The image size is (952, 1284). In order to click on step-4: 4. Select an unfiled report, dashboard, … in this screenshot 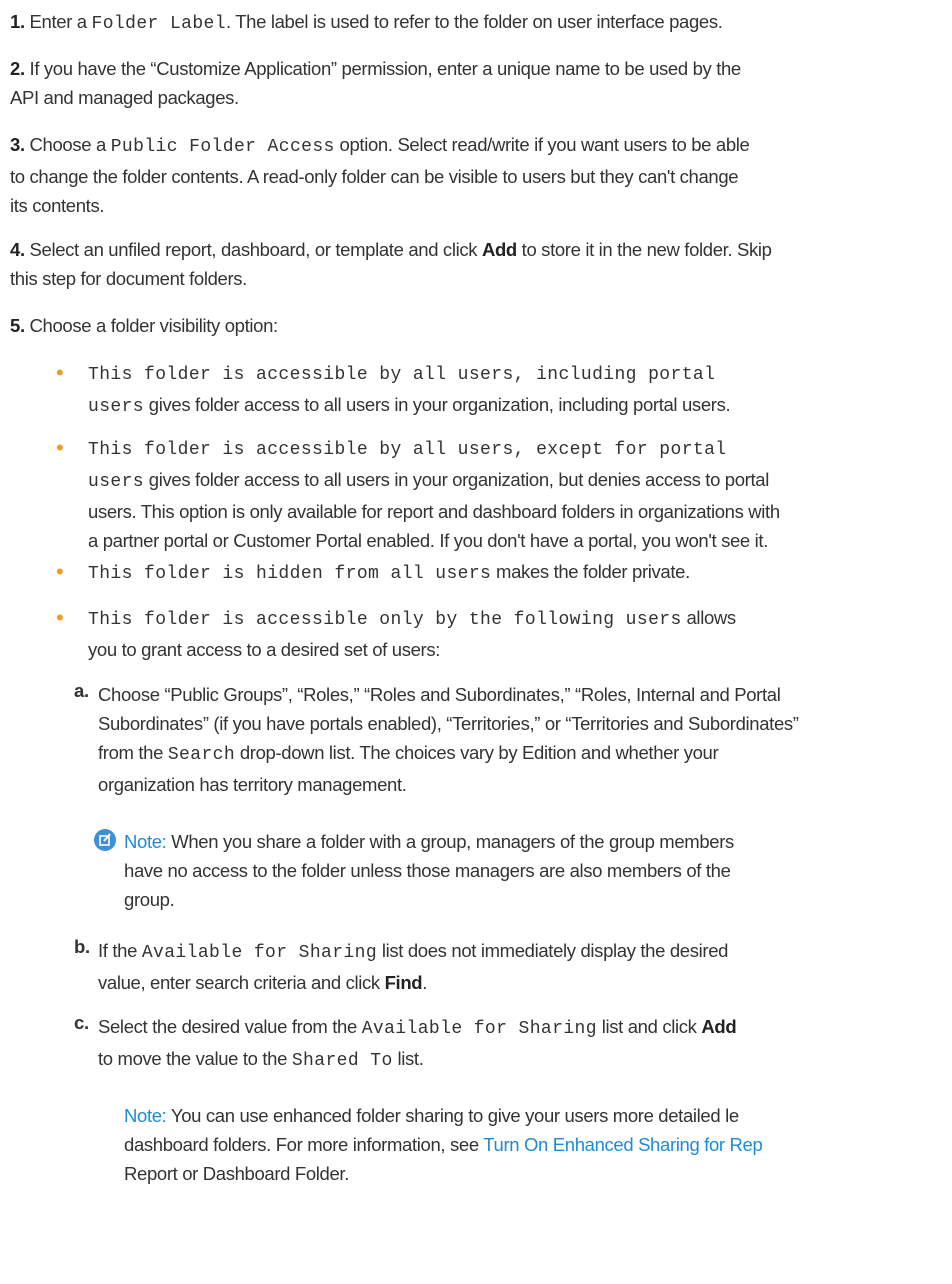, I will do `click(481, 264)`.